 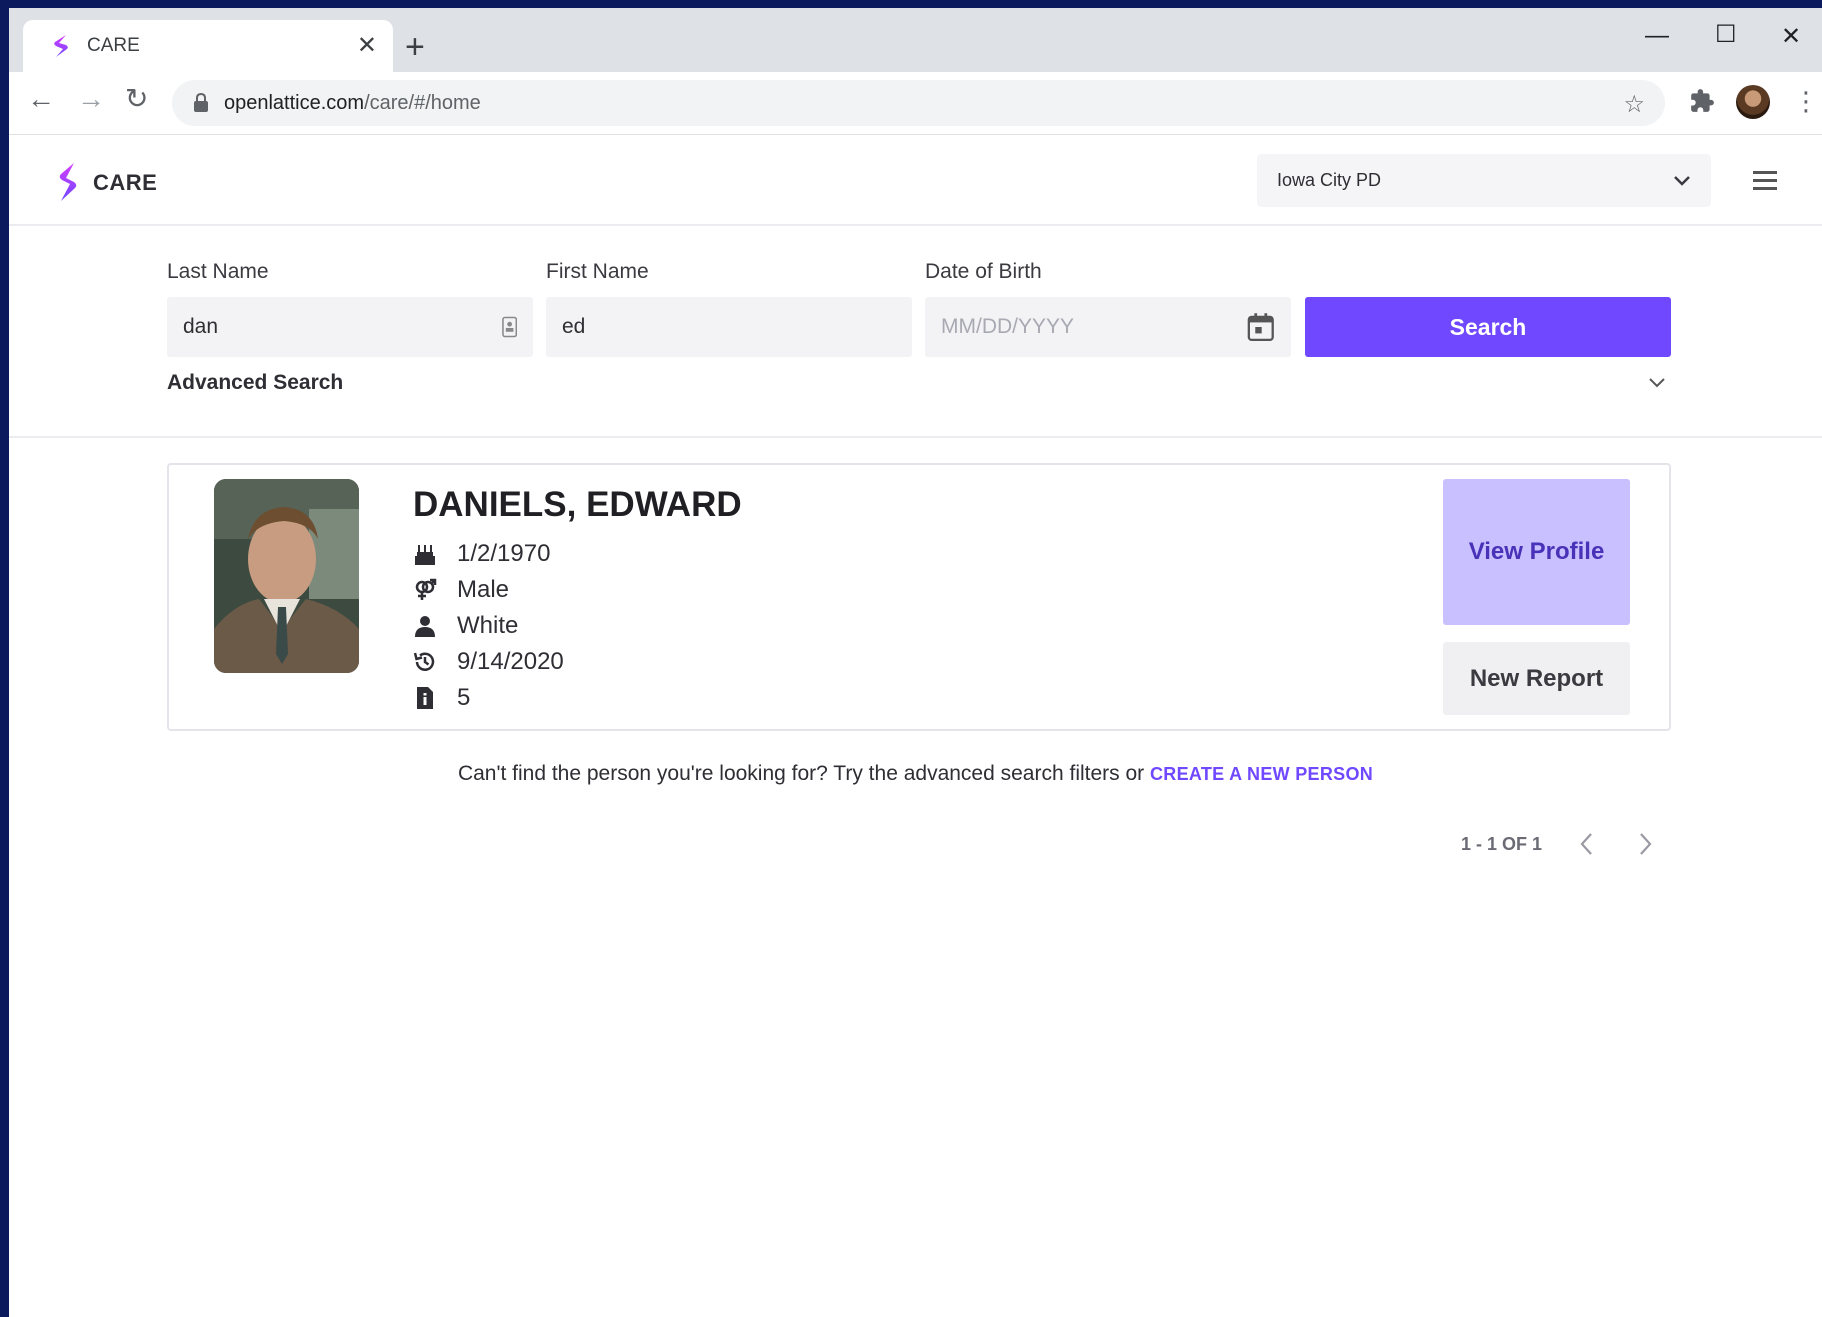 I want to click on agency-select: Iowa City PD, so click(x=1484, y=180).